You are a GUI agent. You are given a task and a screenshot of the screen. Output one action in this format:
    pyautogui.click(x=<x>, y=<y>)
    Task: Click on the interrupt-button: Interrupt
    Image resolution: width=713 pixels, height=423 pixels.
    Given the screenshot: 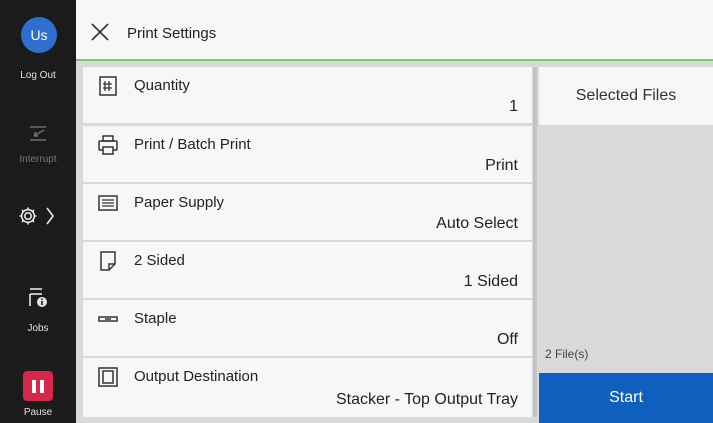 What is the action you would take?
    pyautogui.click(x=38, y=159)
    